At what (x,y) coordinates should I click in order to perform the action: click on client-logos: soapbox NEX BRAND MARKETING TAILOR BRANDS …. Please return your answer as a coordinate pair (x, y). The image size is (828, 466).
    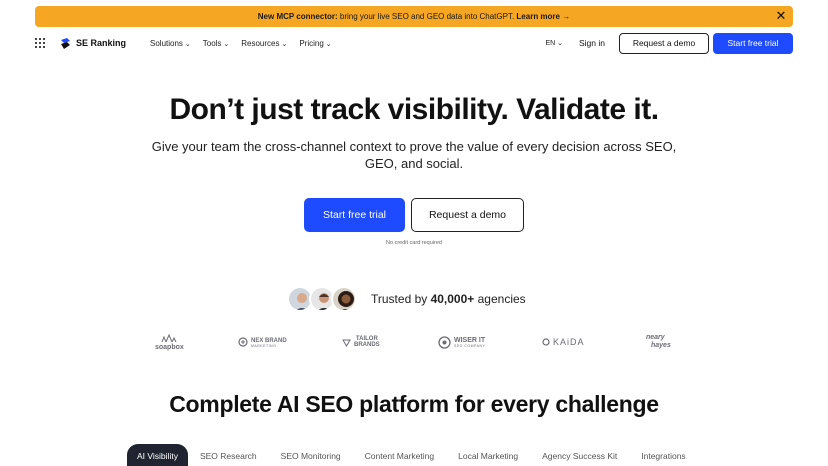
    Looking at the image, I should click on (420, 342).